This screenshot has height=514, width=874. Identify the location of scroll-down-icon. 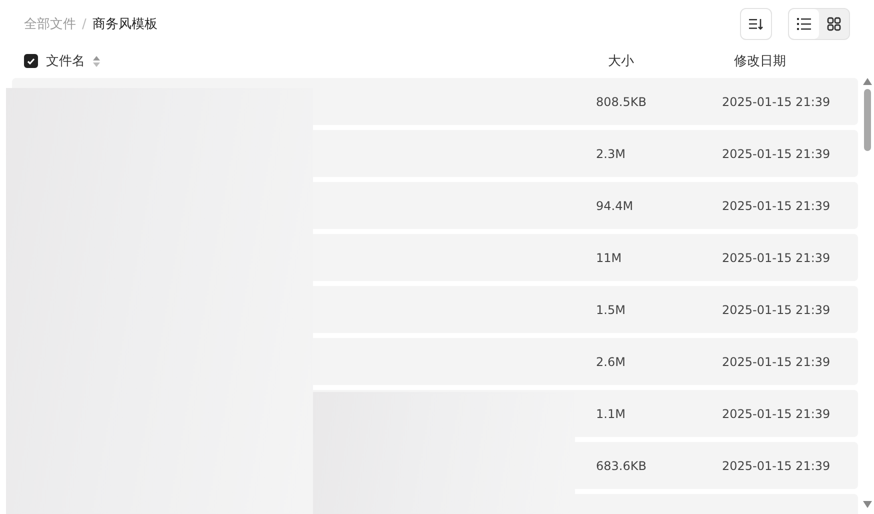
(867, 504).